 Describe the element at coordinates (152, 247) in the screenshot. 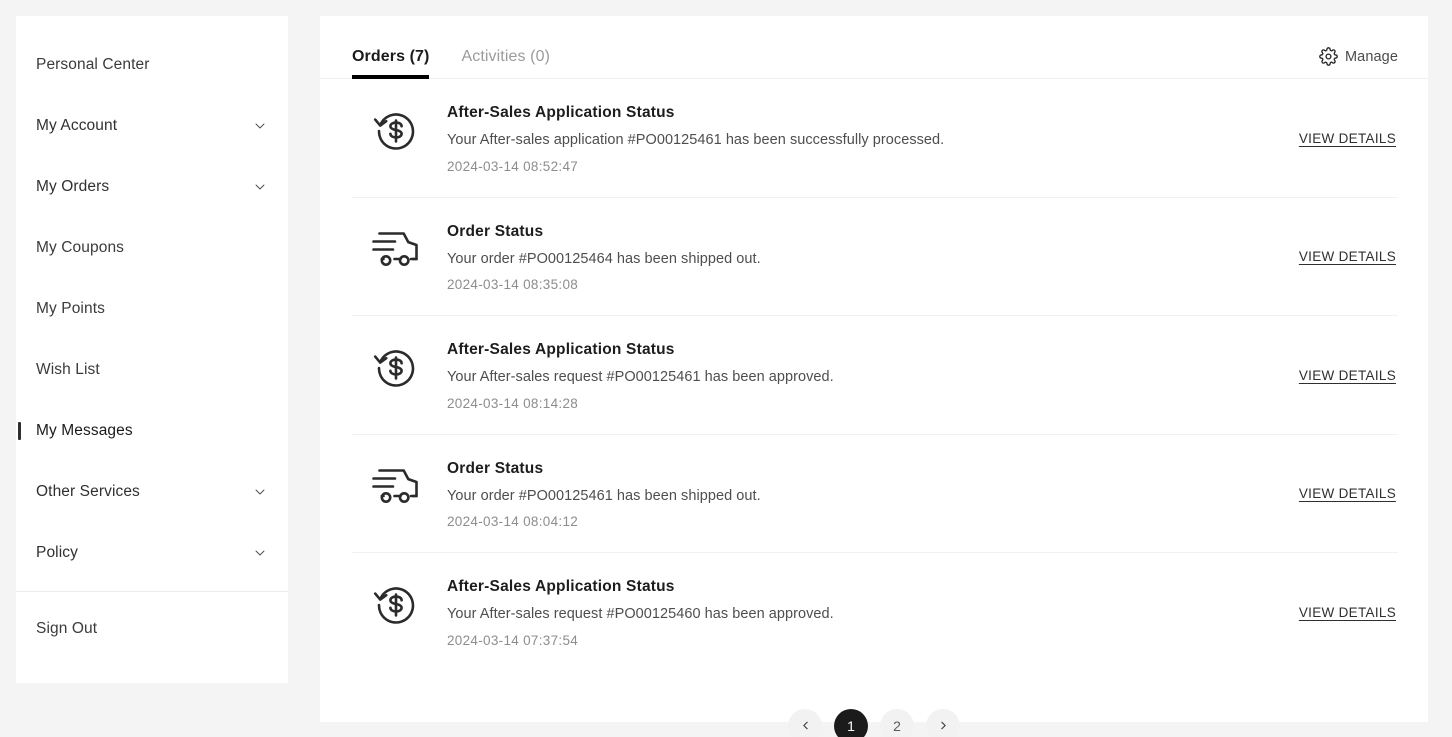

I see `sidebar-item-my-coupons: My Coupons` at that location.